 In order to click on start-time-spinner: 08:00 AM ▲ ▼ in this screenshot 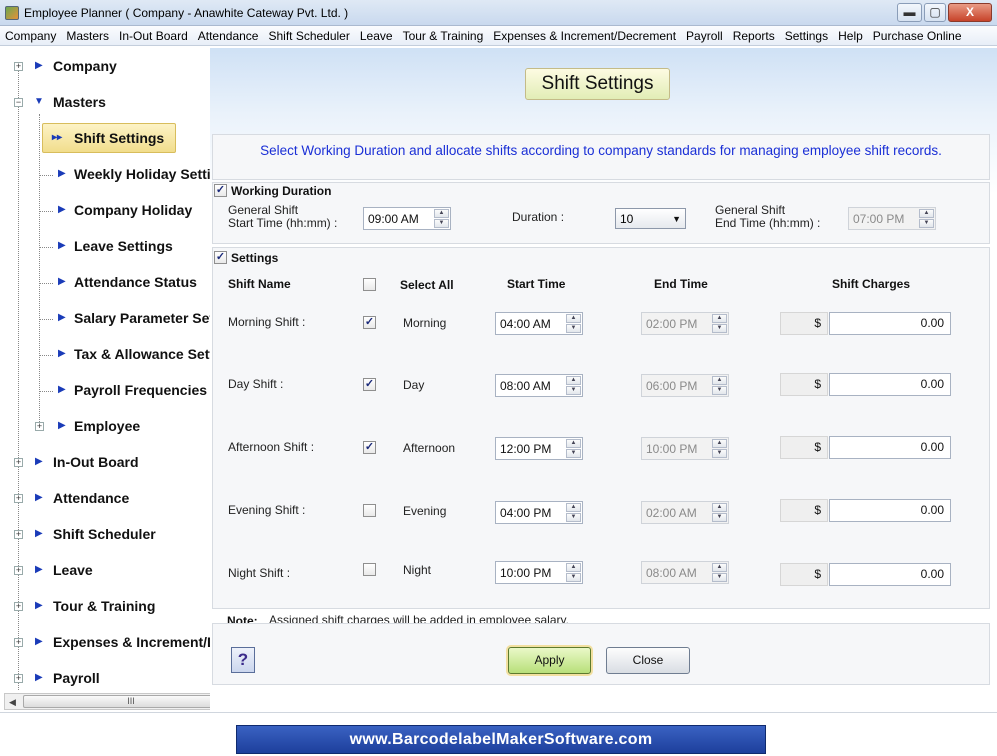, I will do `click(539, 385)`.